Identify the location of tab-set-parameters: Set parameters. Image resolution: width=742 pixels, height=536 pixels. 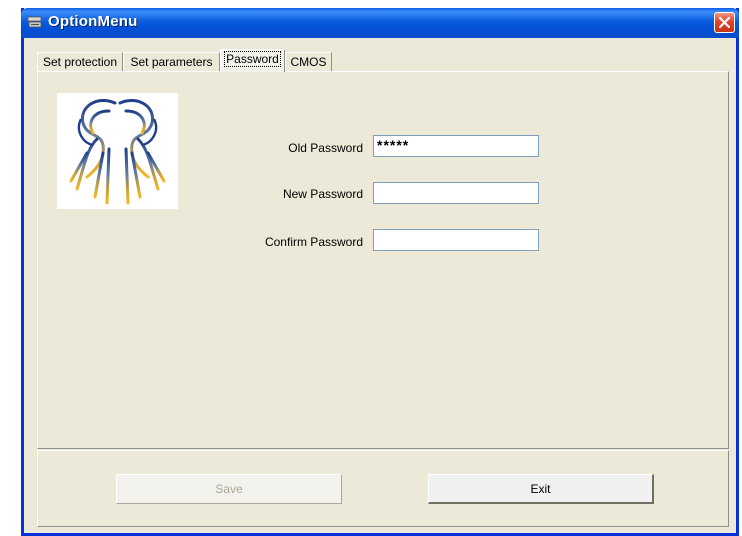
(171, 61).